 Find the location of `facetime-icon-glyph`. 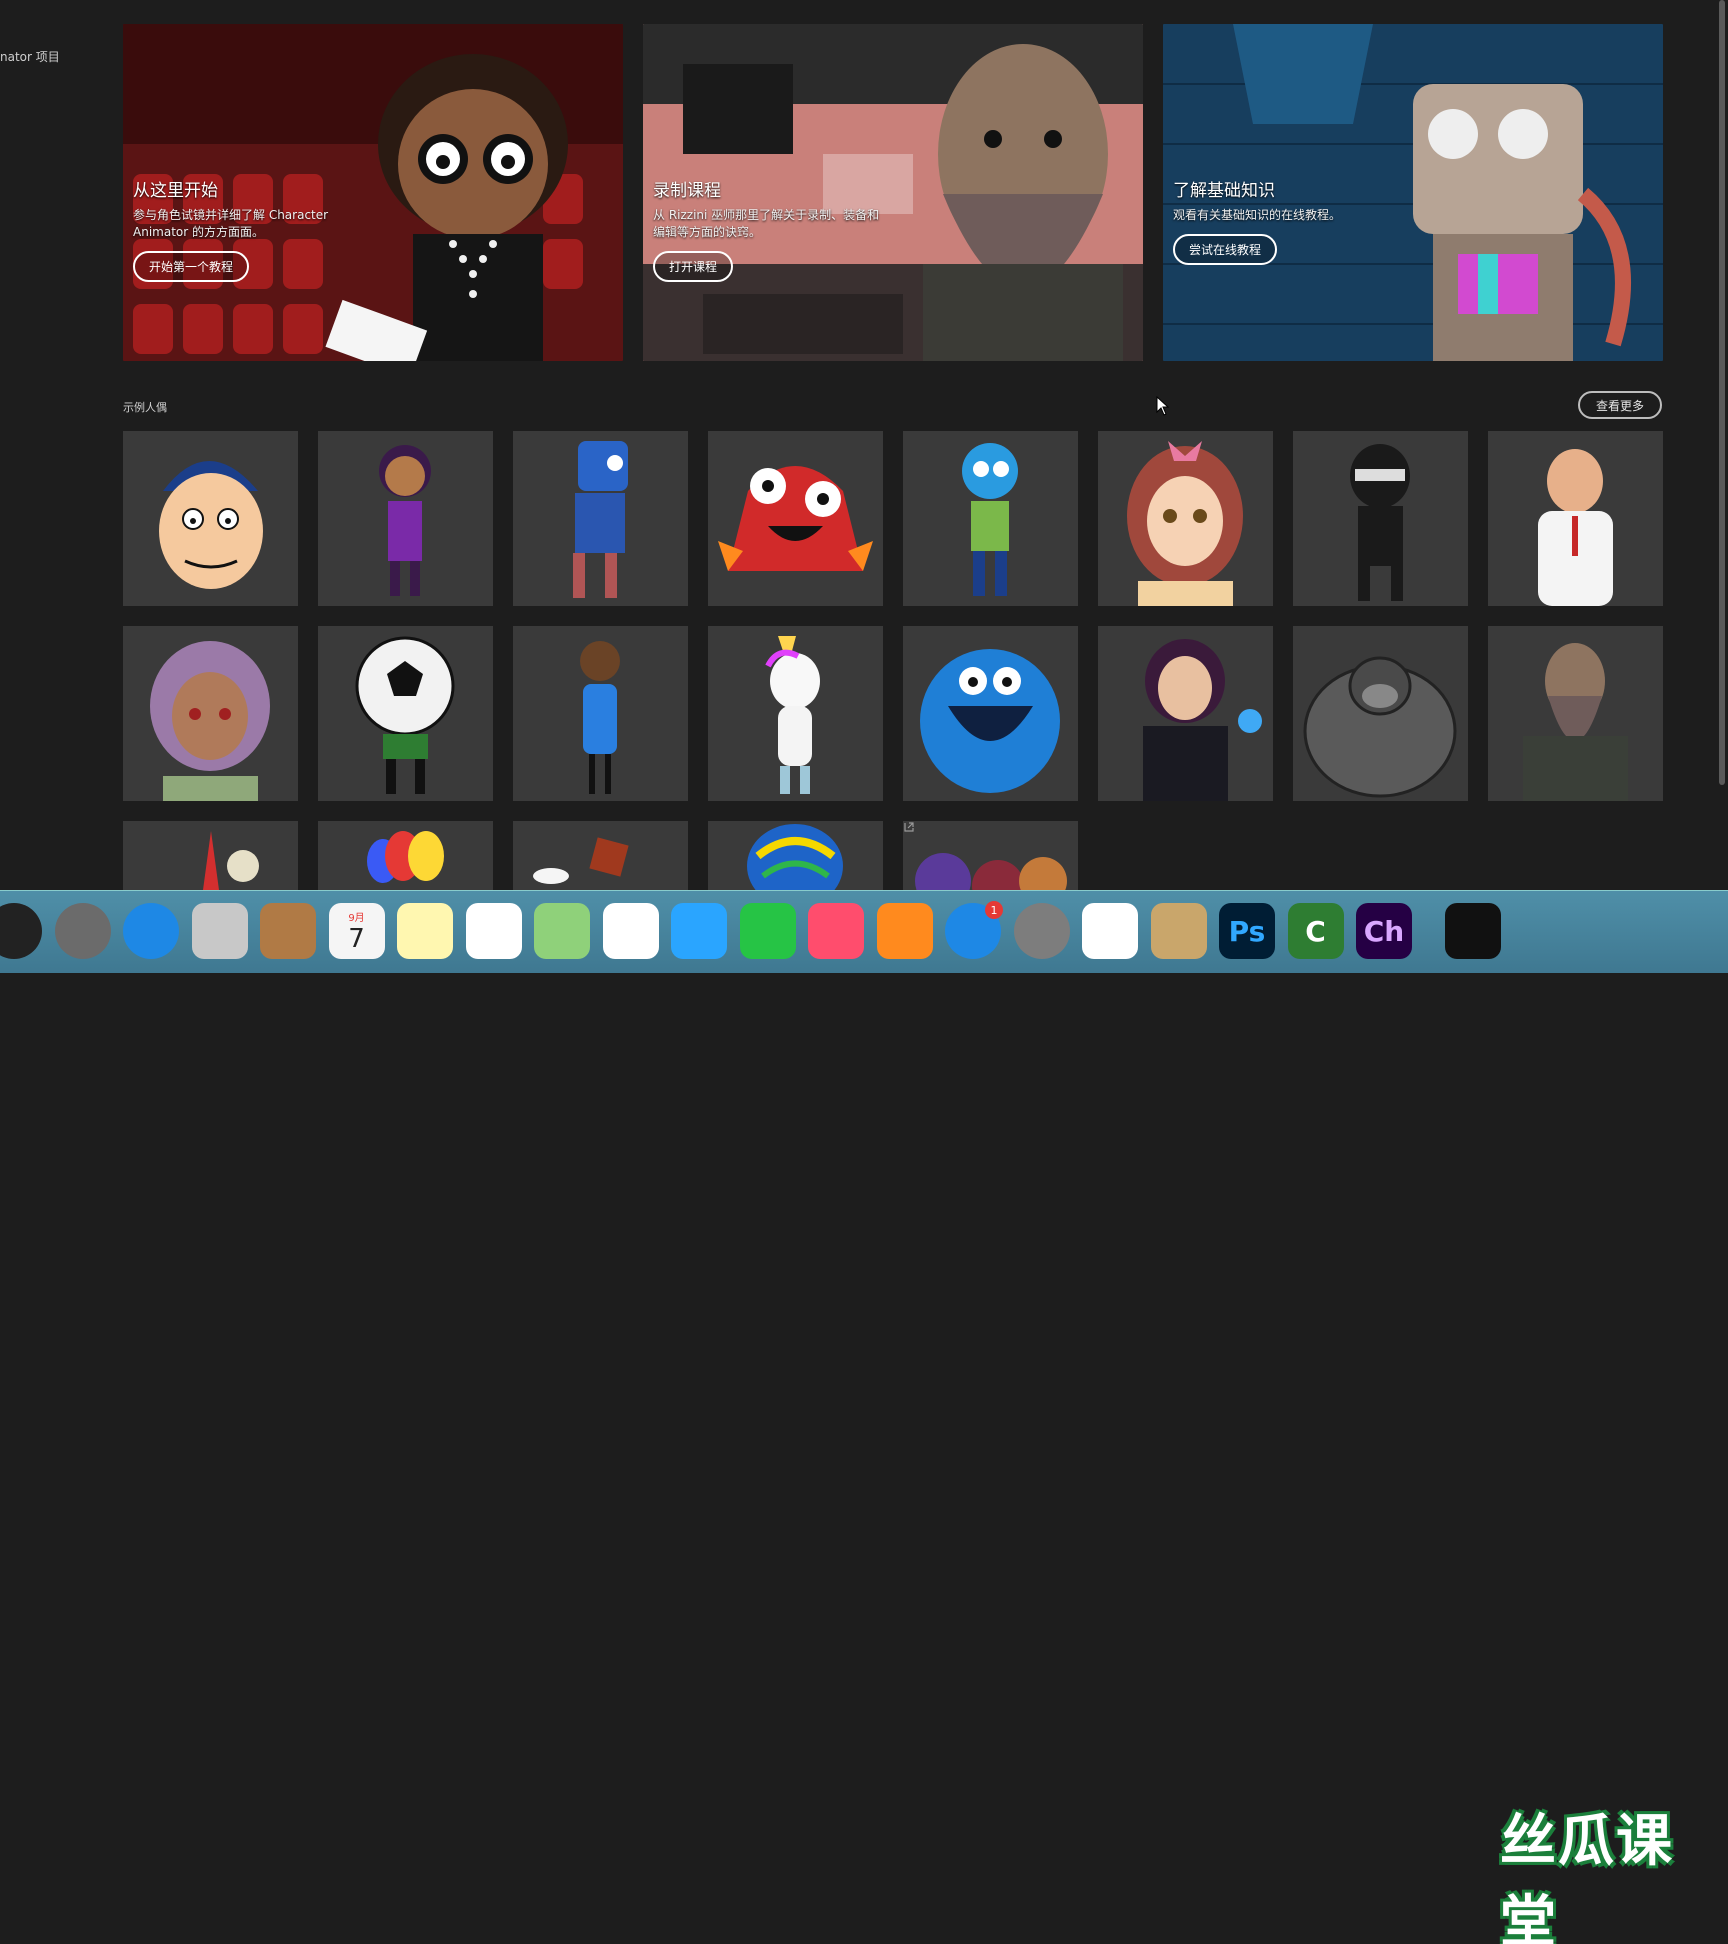

facetime-icon-glyph is located at coordinates (768, 931).